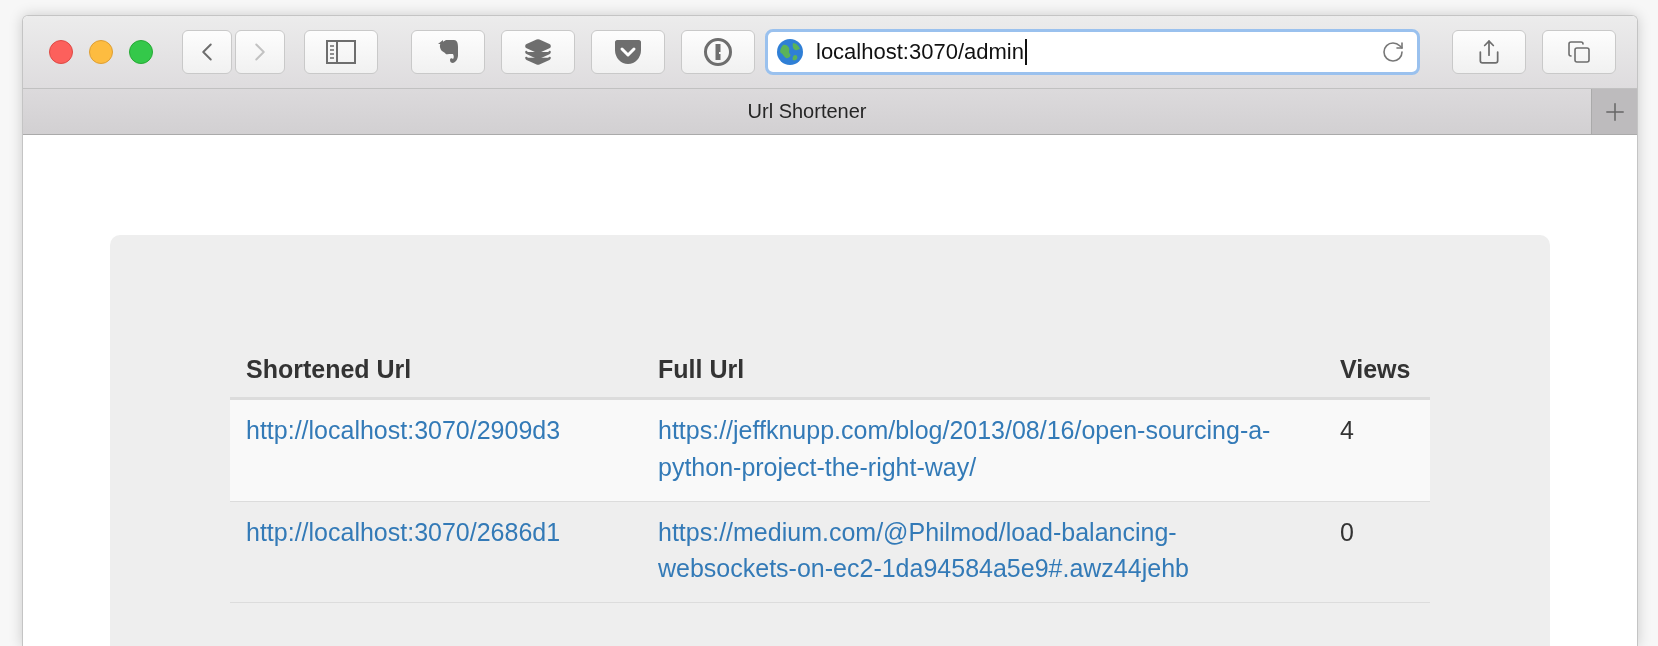 This screenshot has height=646, width=1658. I want to click on layers-button, so click(538, 52).